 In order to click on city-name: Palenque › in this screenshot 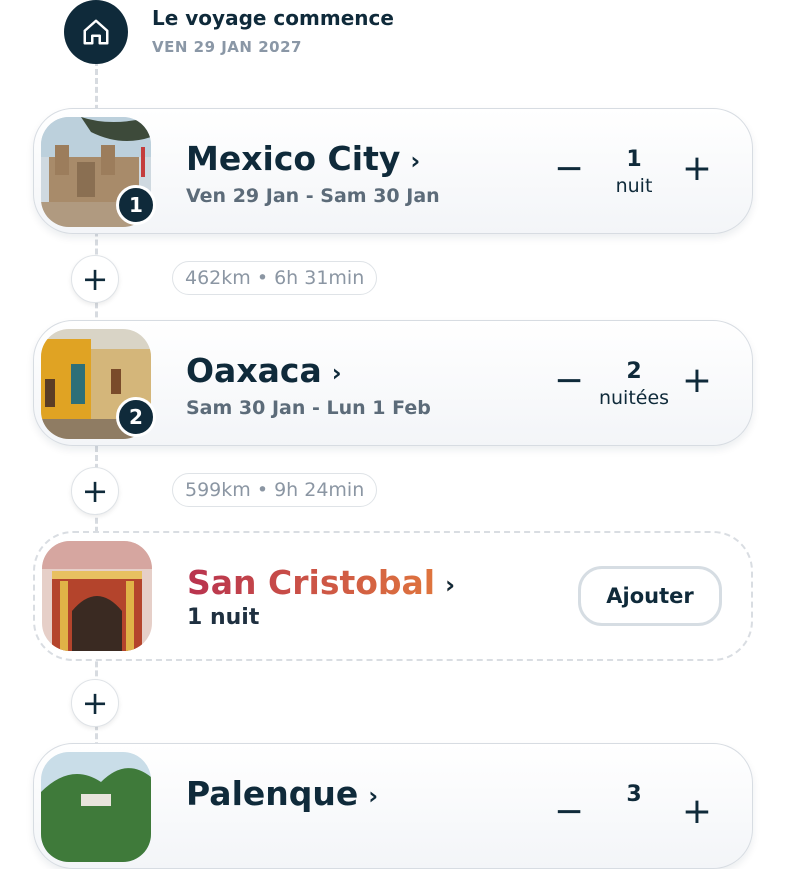, I will do `click(282, 793)`.